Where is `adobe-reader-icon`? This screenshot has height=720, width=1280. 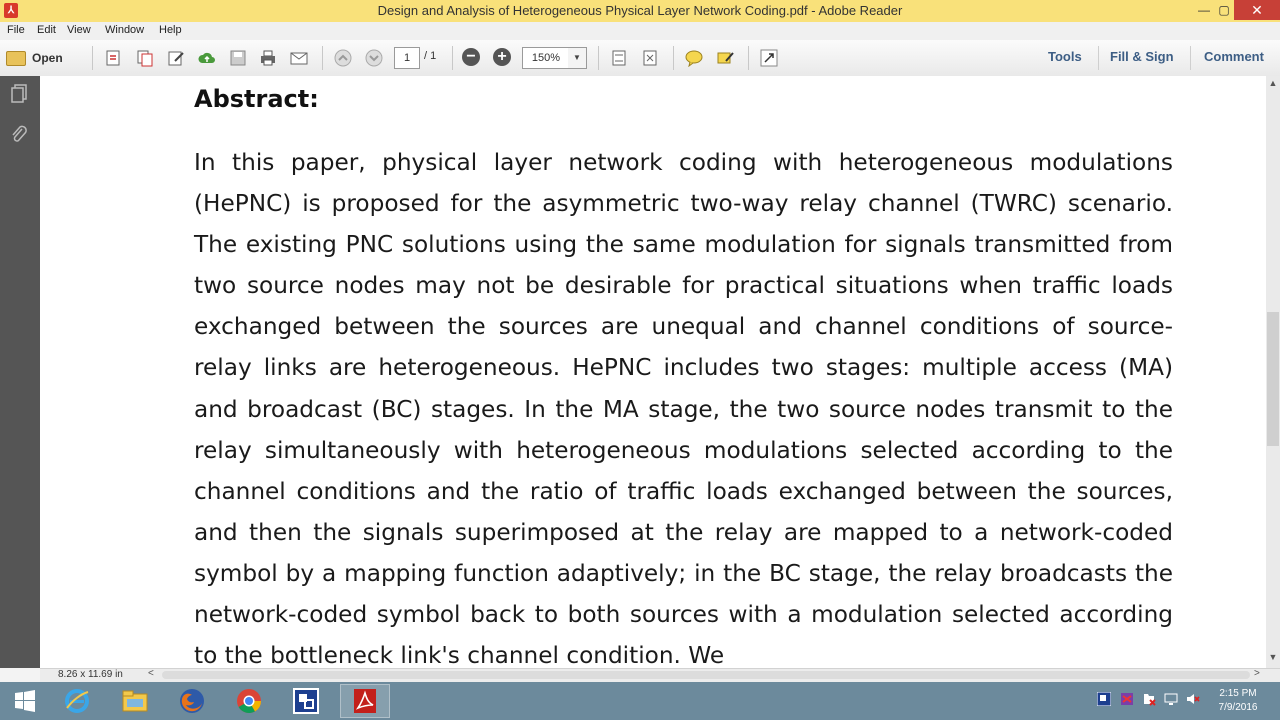 adobe-reader-icon is located at coordinates (365, 701).